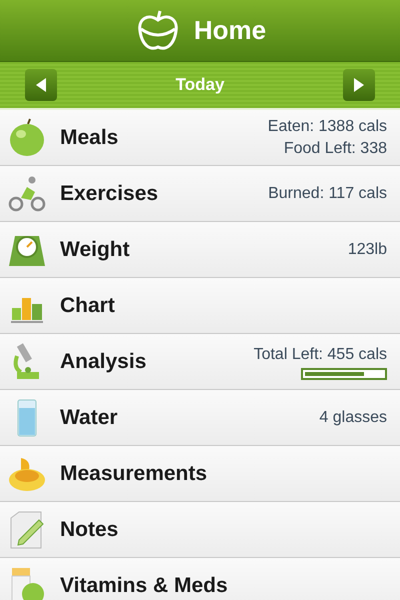  Describe the element at coordinates (367, 250) in the screenshot. I see `item-detail: 123lb` at that location.